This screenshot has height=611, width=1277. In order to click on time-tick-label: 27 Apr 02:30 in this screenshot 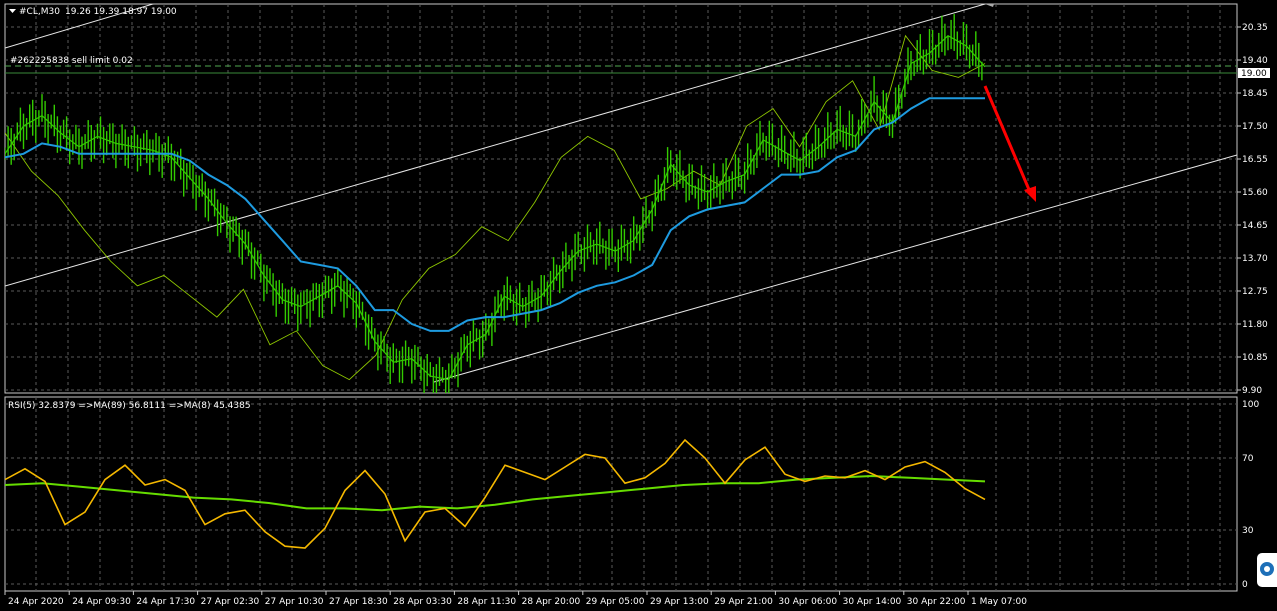, I will do `click(230, 602)`.